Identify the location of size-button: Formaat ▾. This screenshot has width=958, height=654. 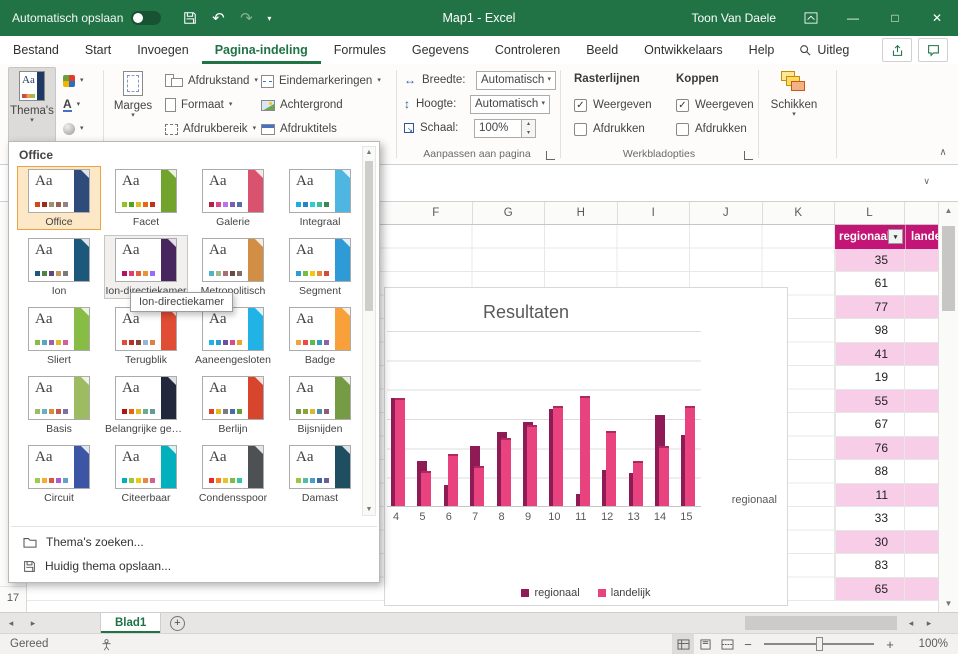
(198, 105).